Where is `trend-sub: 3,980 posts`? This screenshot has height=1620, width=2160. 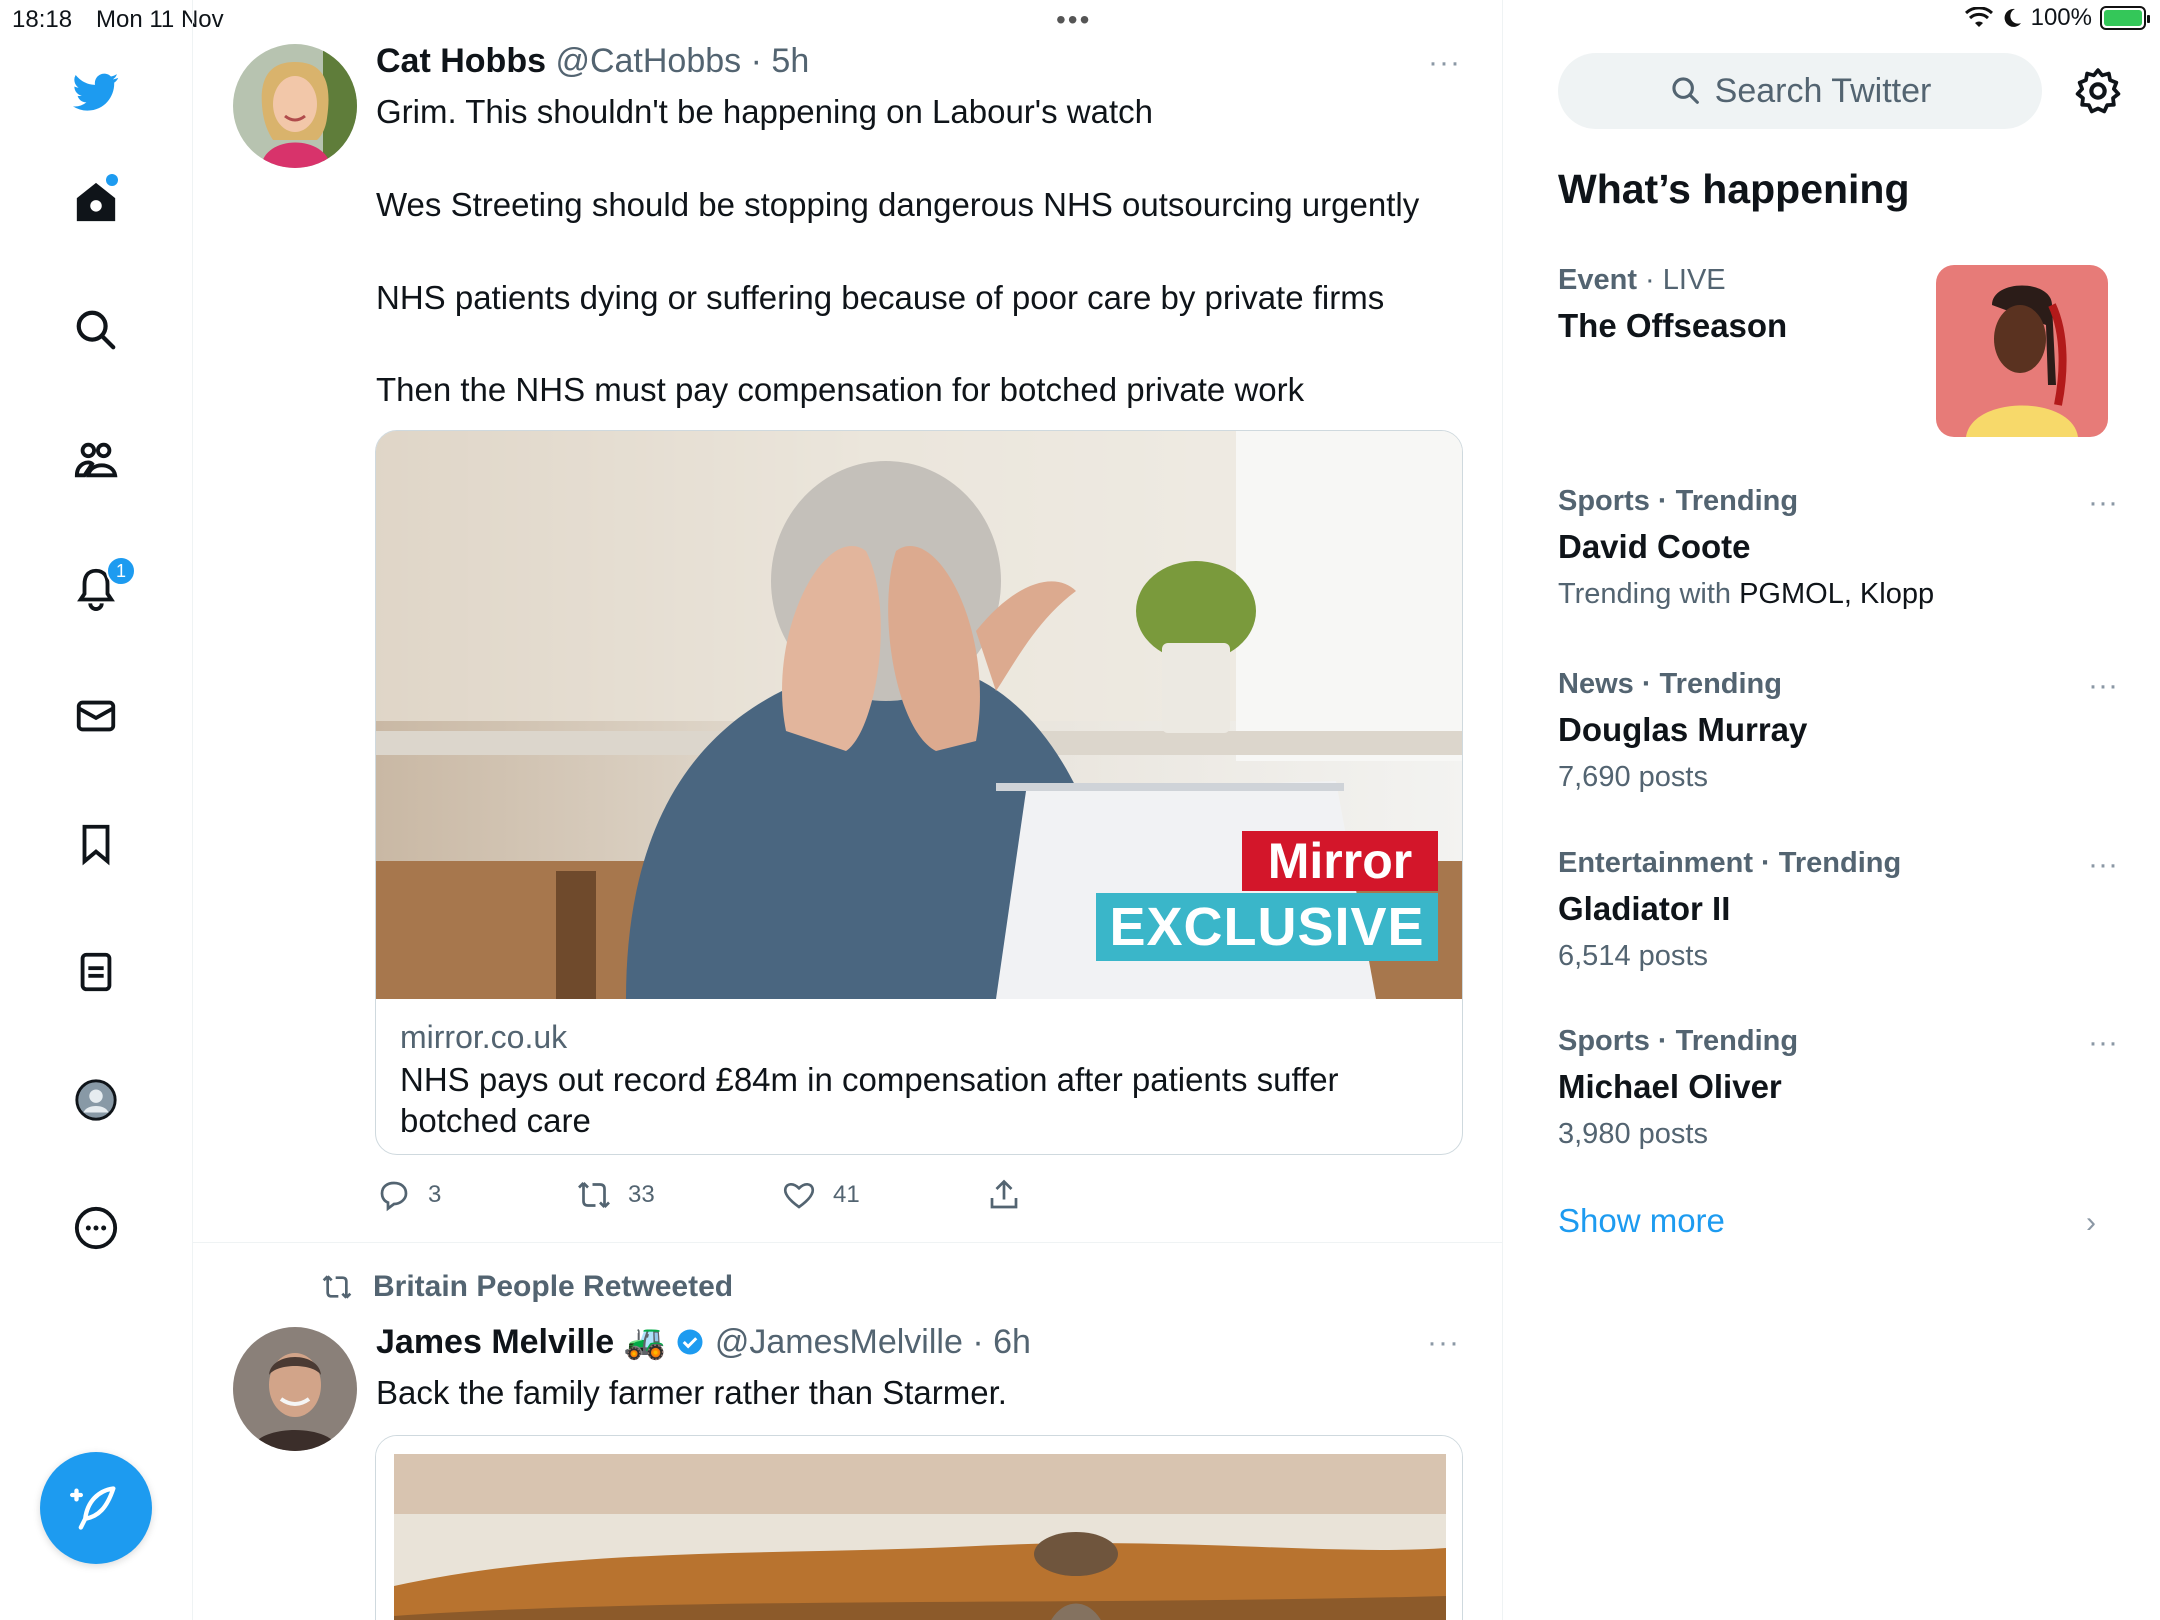
trend-sub: 3,980 posts is located at coordinates (1633, 1134).